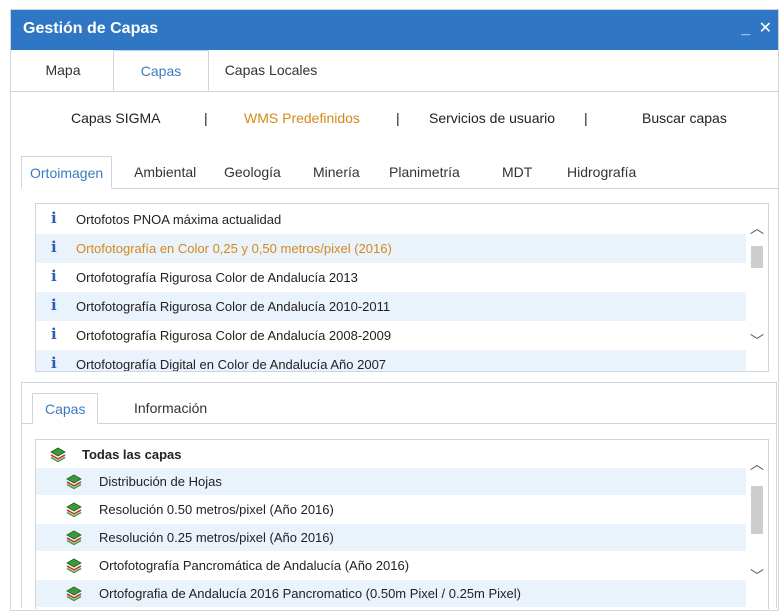  I want to click on list-item-label: Ortofotos PNOA máxima actualidad, so click(179, 219).